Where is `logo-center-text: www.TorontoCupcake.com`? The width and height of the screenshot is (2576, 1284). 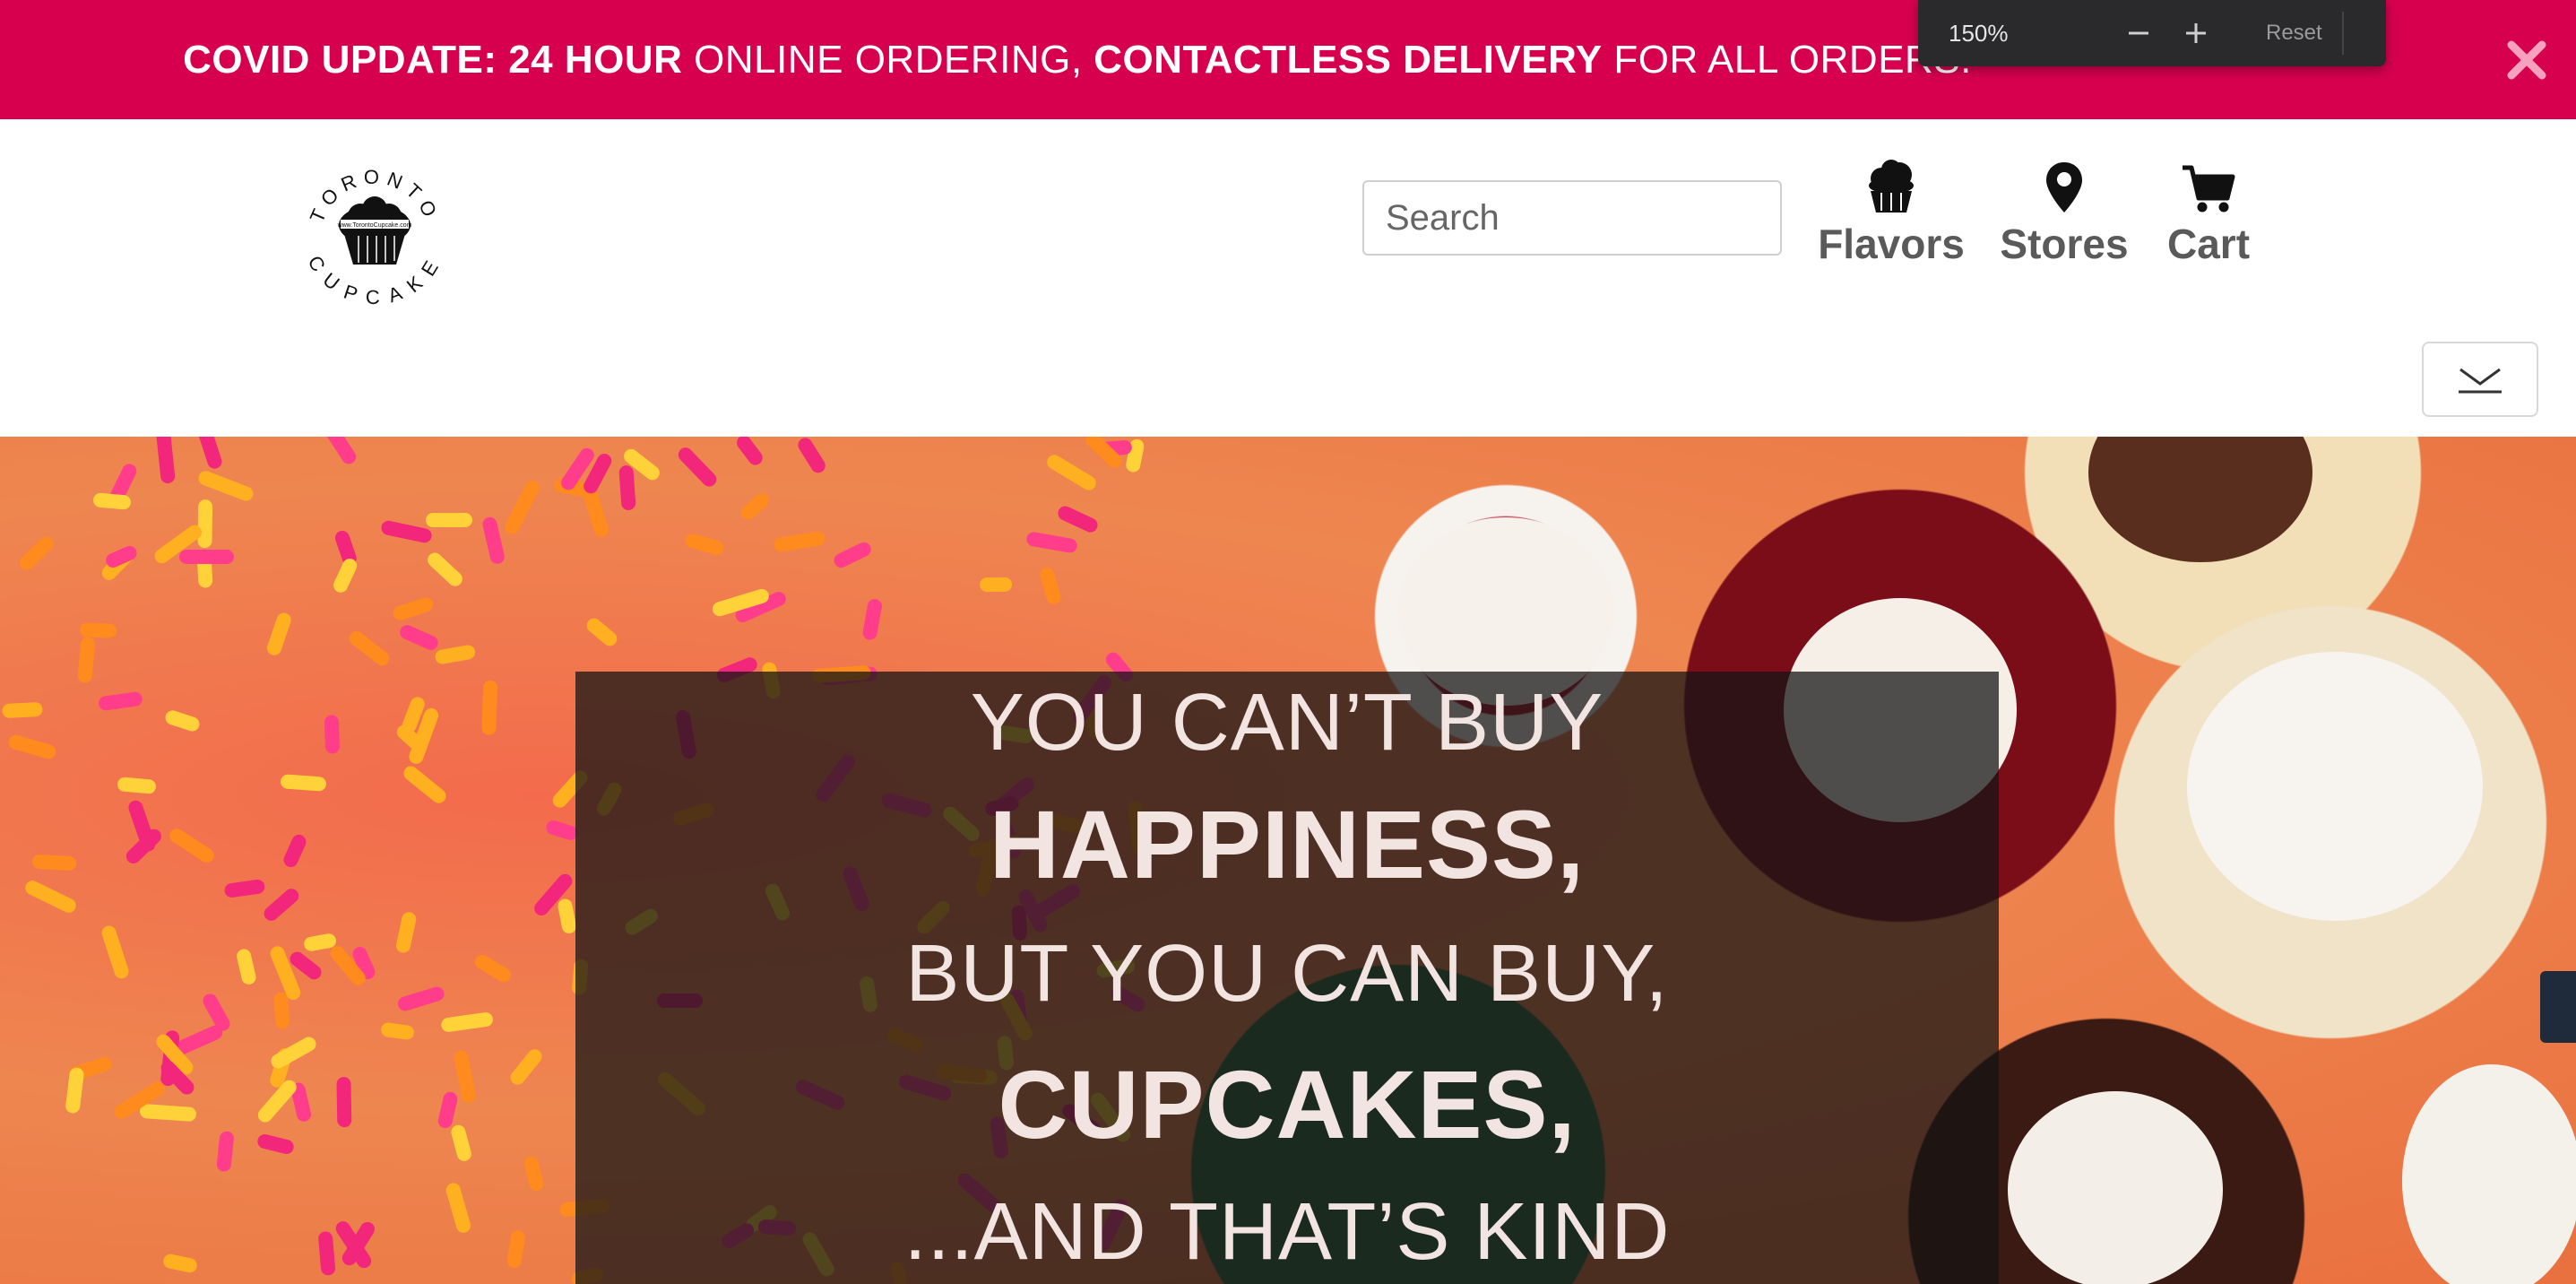
logo-center-text: www.TorontoCupcake.com is located at coordinates (374, 225).